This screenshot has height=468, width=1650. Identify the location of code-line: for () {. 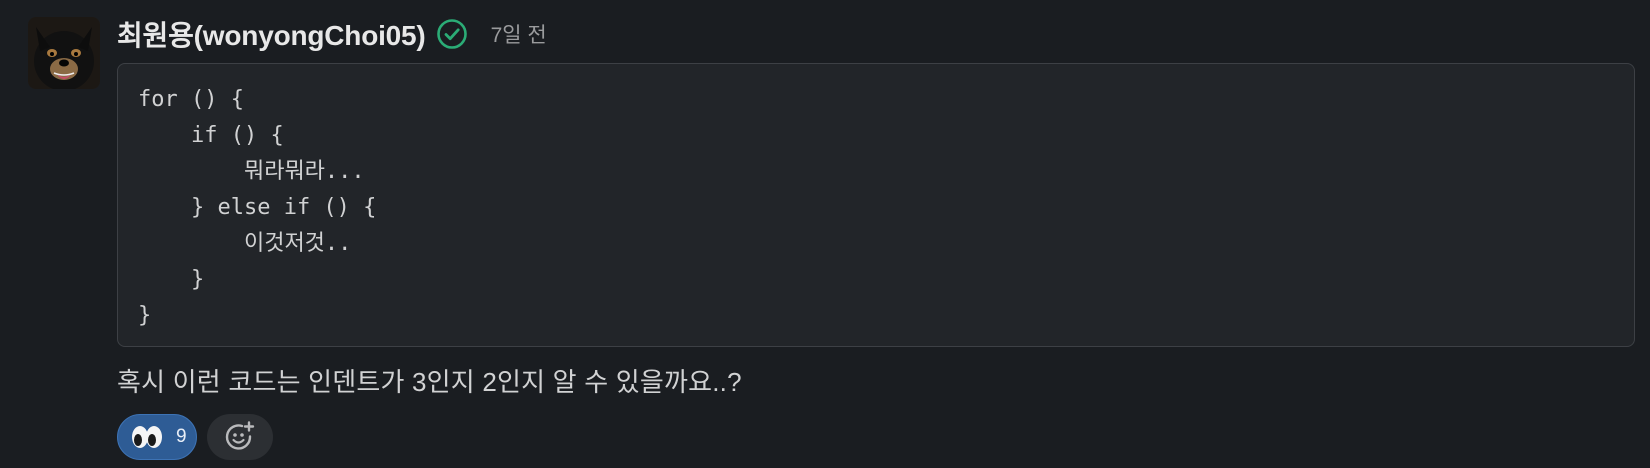
(191, 99).